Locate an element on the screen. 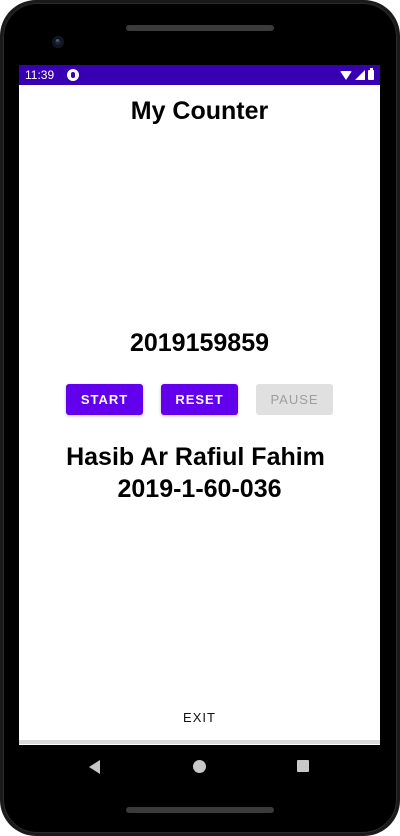 This screenshot has height=836, width=400. bottom-speaker is located at coordinates (200, 810).